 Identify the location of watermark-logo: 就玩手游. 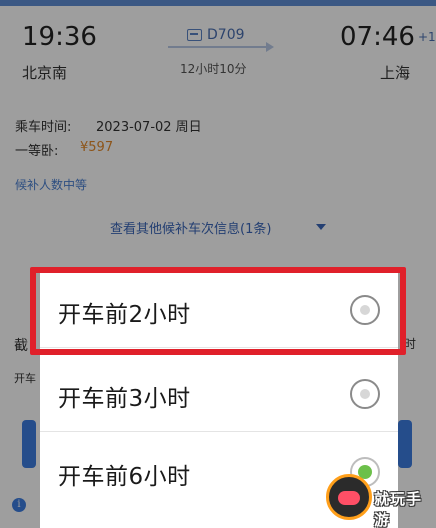
(381, 501).